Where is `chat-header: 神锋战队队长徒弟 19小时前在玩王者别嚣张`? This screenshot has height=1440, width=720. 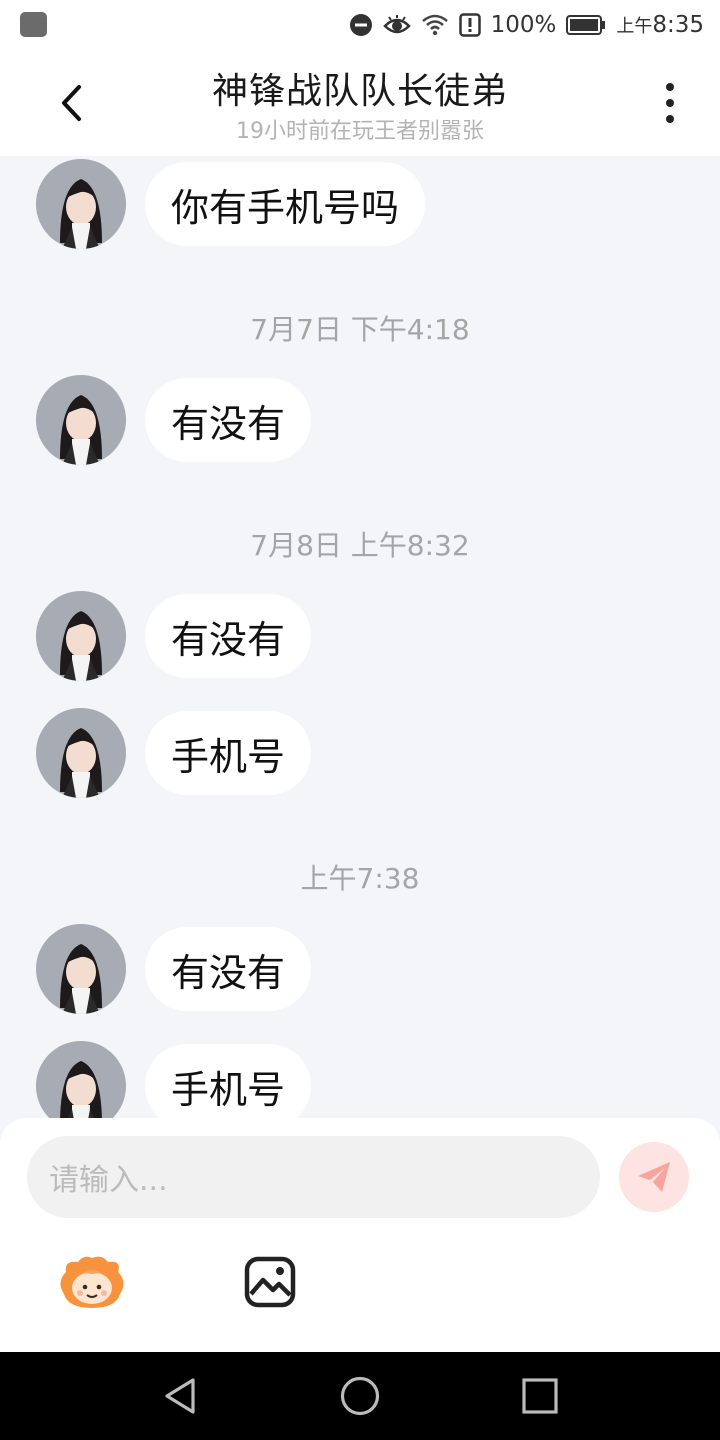
chat-header: 神锋战队队长徒弟 19小时前在玩王者别嚣张 is located at coordinates (360, 103).